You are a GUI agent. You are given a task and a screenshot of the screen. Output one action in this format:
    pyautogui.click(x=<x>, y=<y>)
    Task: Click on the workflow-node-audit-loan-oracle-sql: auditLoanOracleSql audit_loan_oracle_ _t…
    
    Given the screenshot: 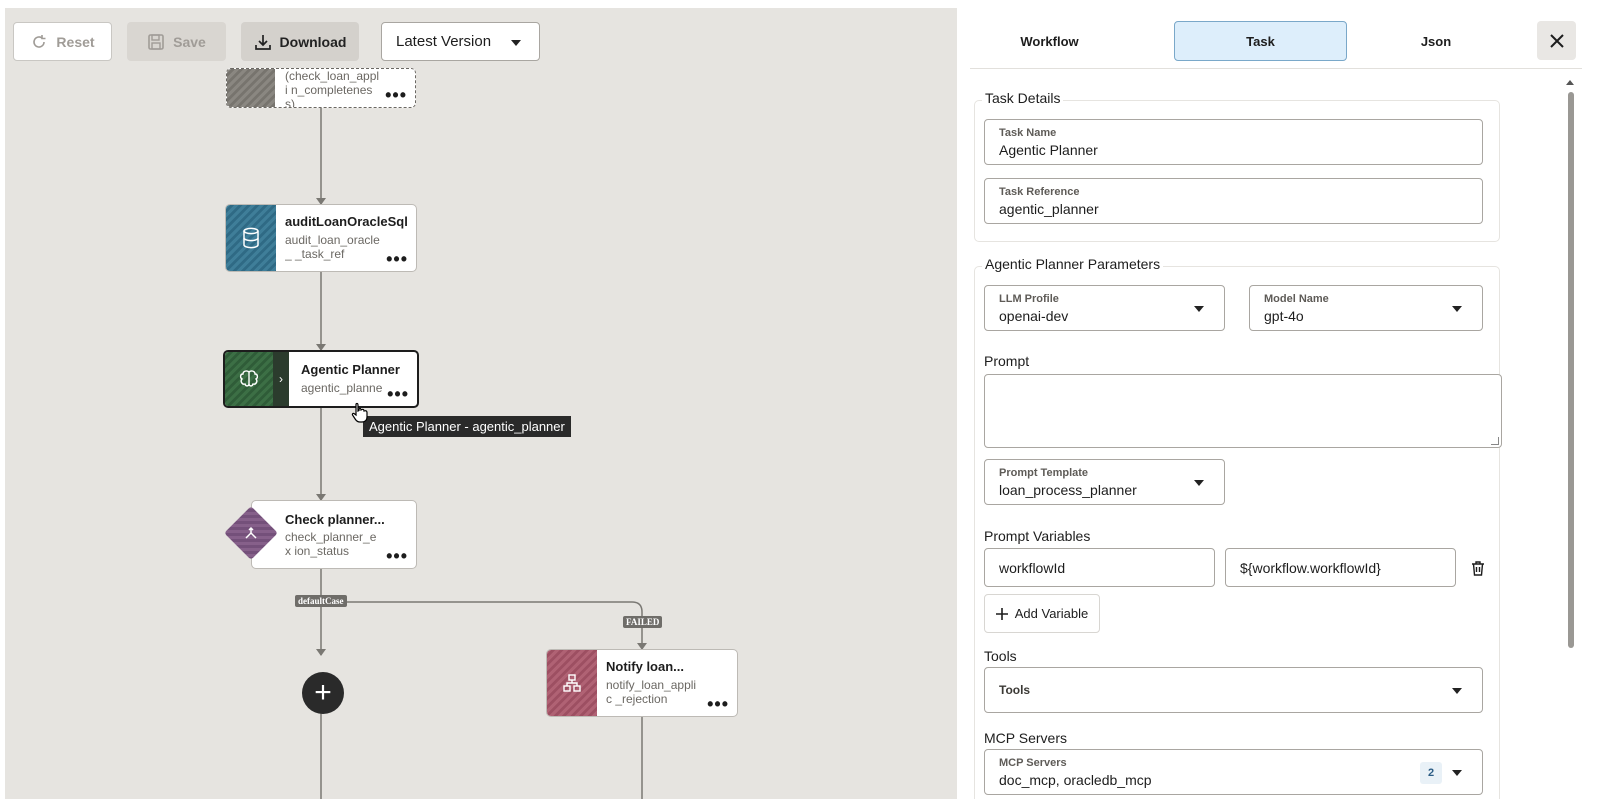 What is the action you would take?
    pyautogui.click(x=321, y=238)
    